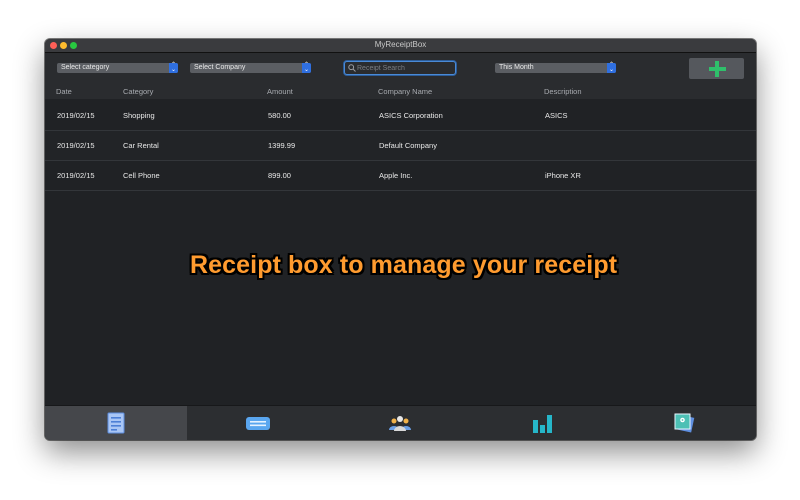  I want to click on header-date: Date, so click(64, 92).